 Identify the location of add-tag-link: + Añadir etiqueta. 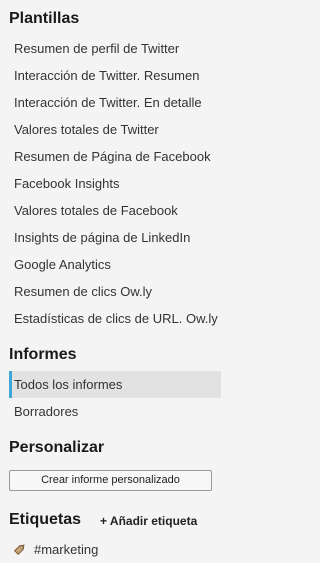
(148, 521).